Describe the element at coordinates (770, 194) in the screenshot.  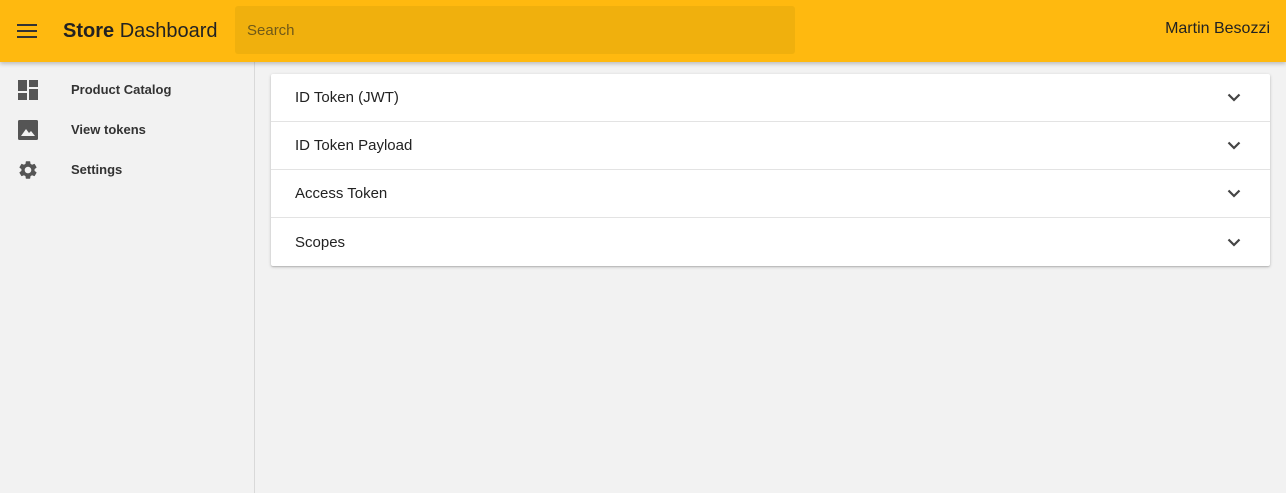
I see `accordion-item-access-token: Access Token` at that location.